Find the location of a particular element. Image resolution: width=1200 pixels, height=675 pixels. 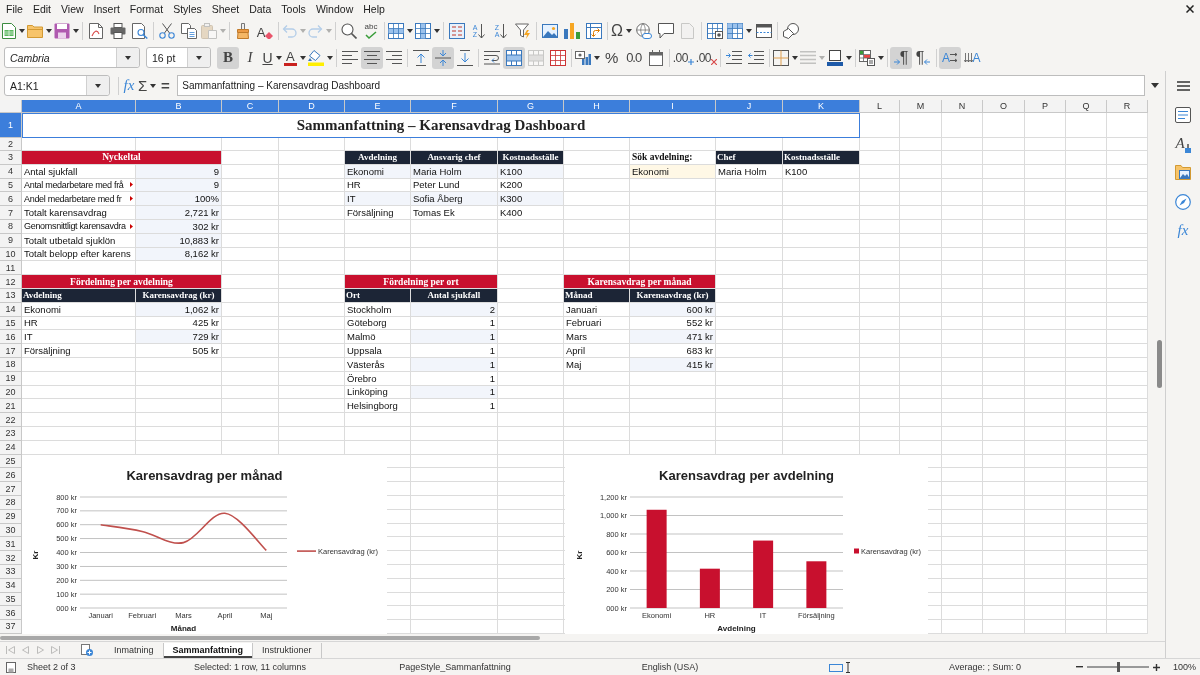

menu-item: Format is located at coordinates (146, 9).